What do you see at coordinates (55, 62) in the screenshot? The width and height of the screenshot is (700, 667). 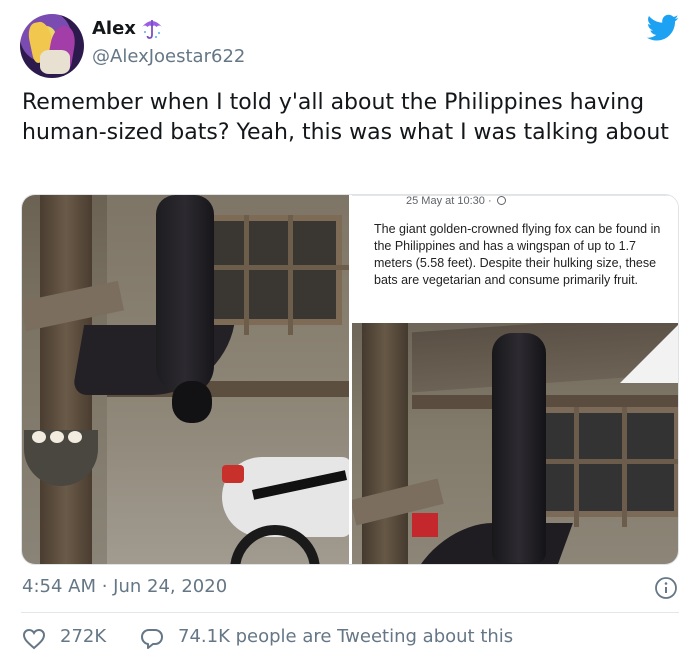 I see `avatar-figure-bottom` at bounding box center [55, 62].